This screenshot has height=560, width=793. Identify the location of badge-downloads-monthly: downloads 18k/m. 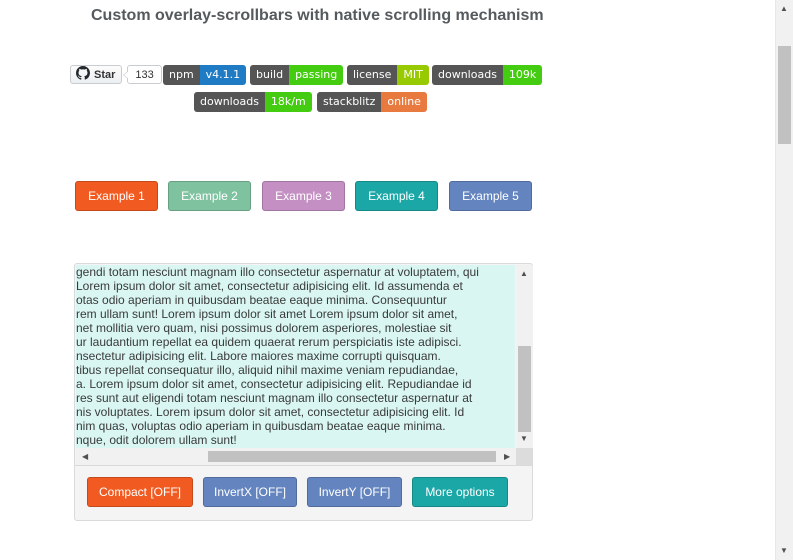
(253, 102).